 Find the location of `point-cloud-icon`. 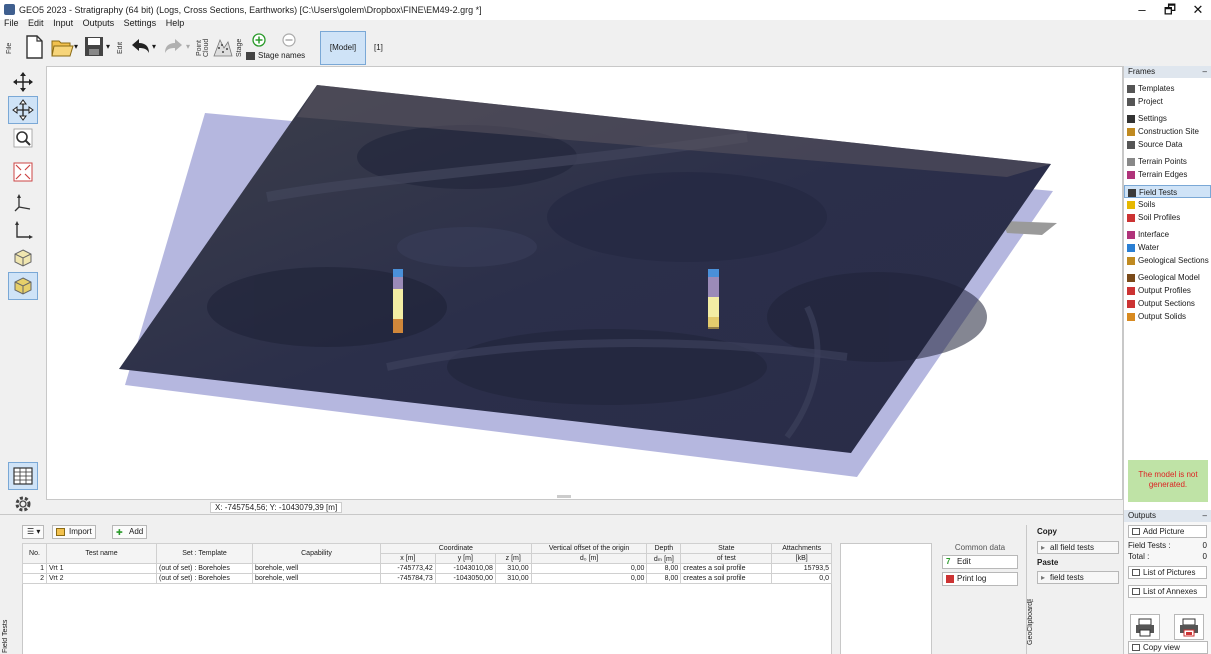

point-cloud-icon is located at coordinates (222, 47).